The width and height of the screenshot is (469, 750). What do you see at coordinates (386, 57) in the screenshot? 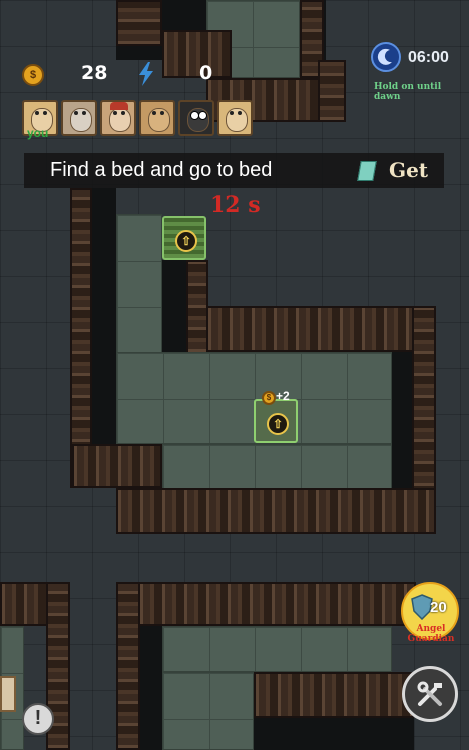
I see `moon-clock-icon` at bounding box center [386, 57].